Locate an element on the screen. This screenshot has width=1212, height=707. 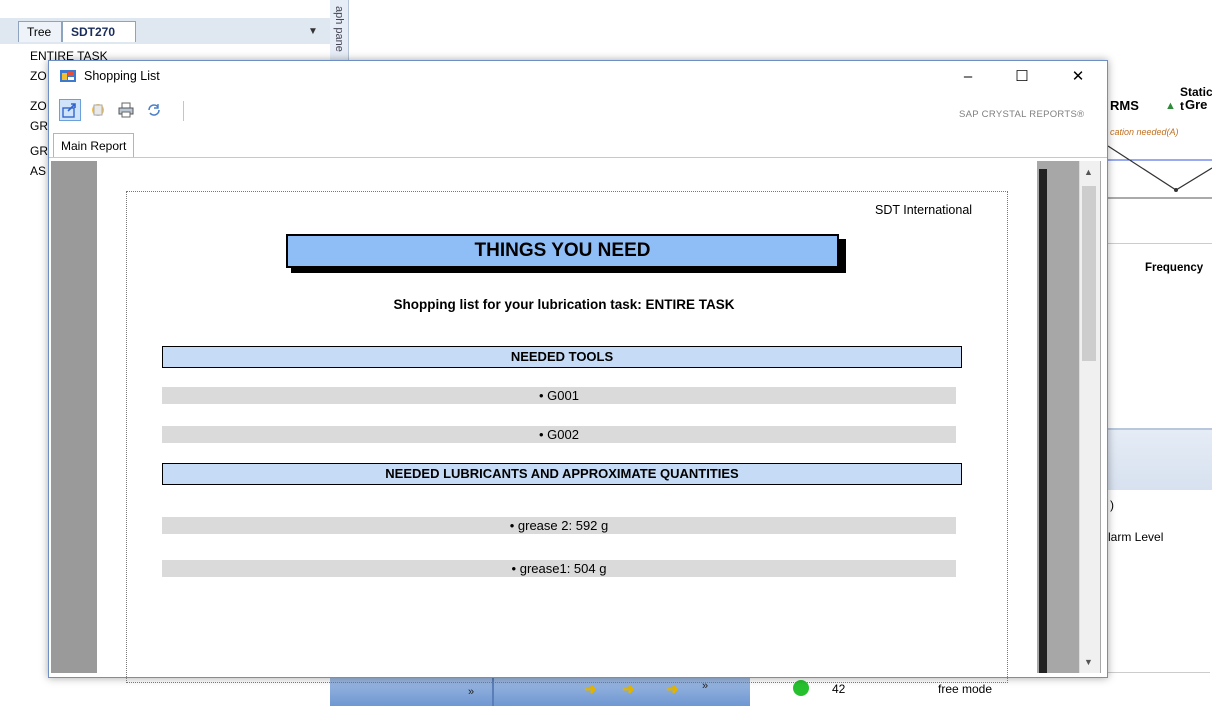
window-title: Shopping List is located at coordinates (122, 76).